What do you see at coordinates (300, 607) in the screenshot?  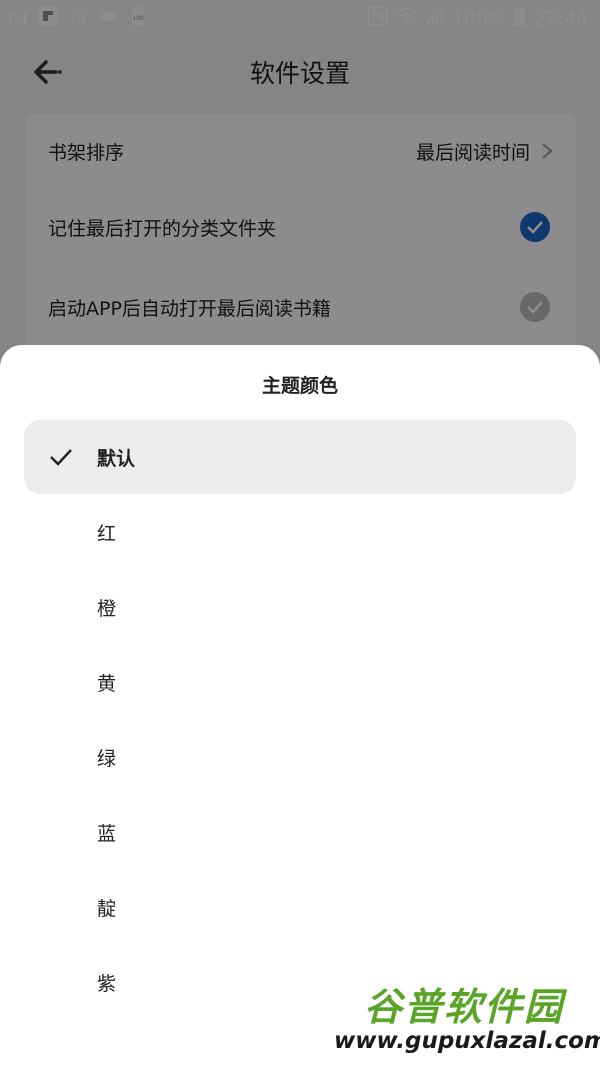 I see `theme-option-orange: 橙` at bounding box center [300, 607].